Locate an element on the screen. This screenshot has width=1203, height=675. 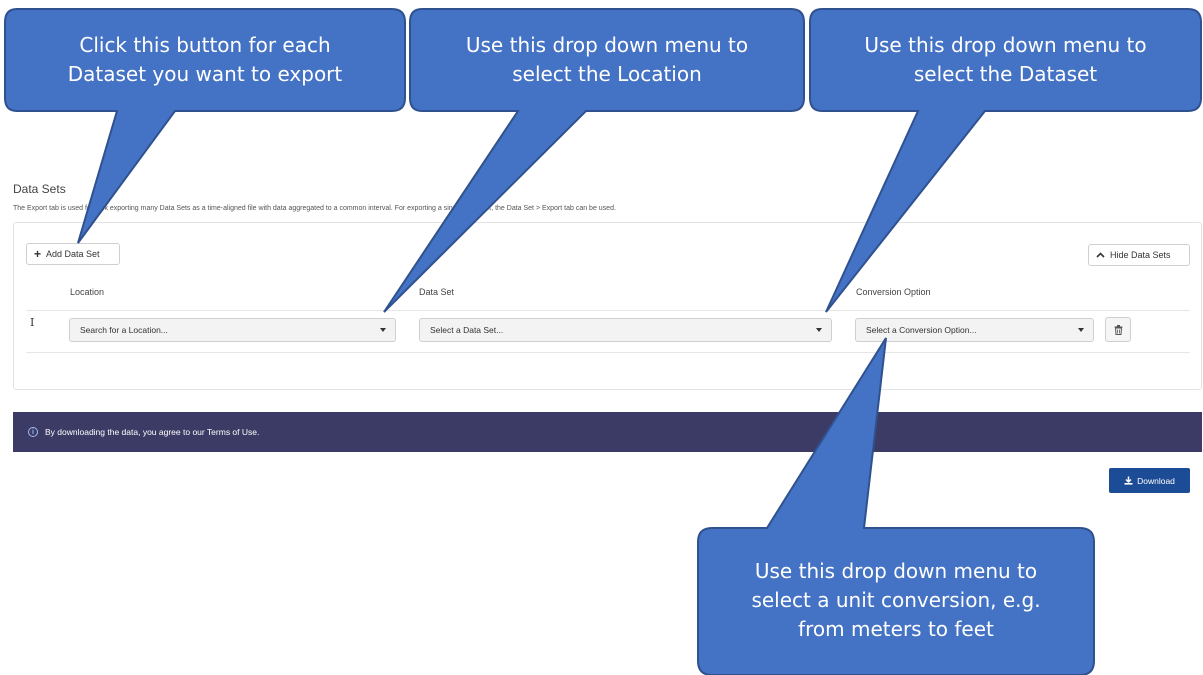
callout-conversion-line1: Use this drop down menu to is located at coordinates (896, 571).